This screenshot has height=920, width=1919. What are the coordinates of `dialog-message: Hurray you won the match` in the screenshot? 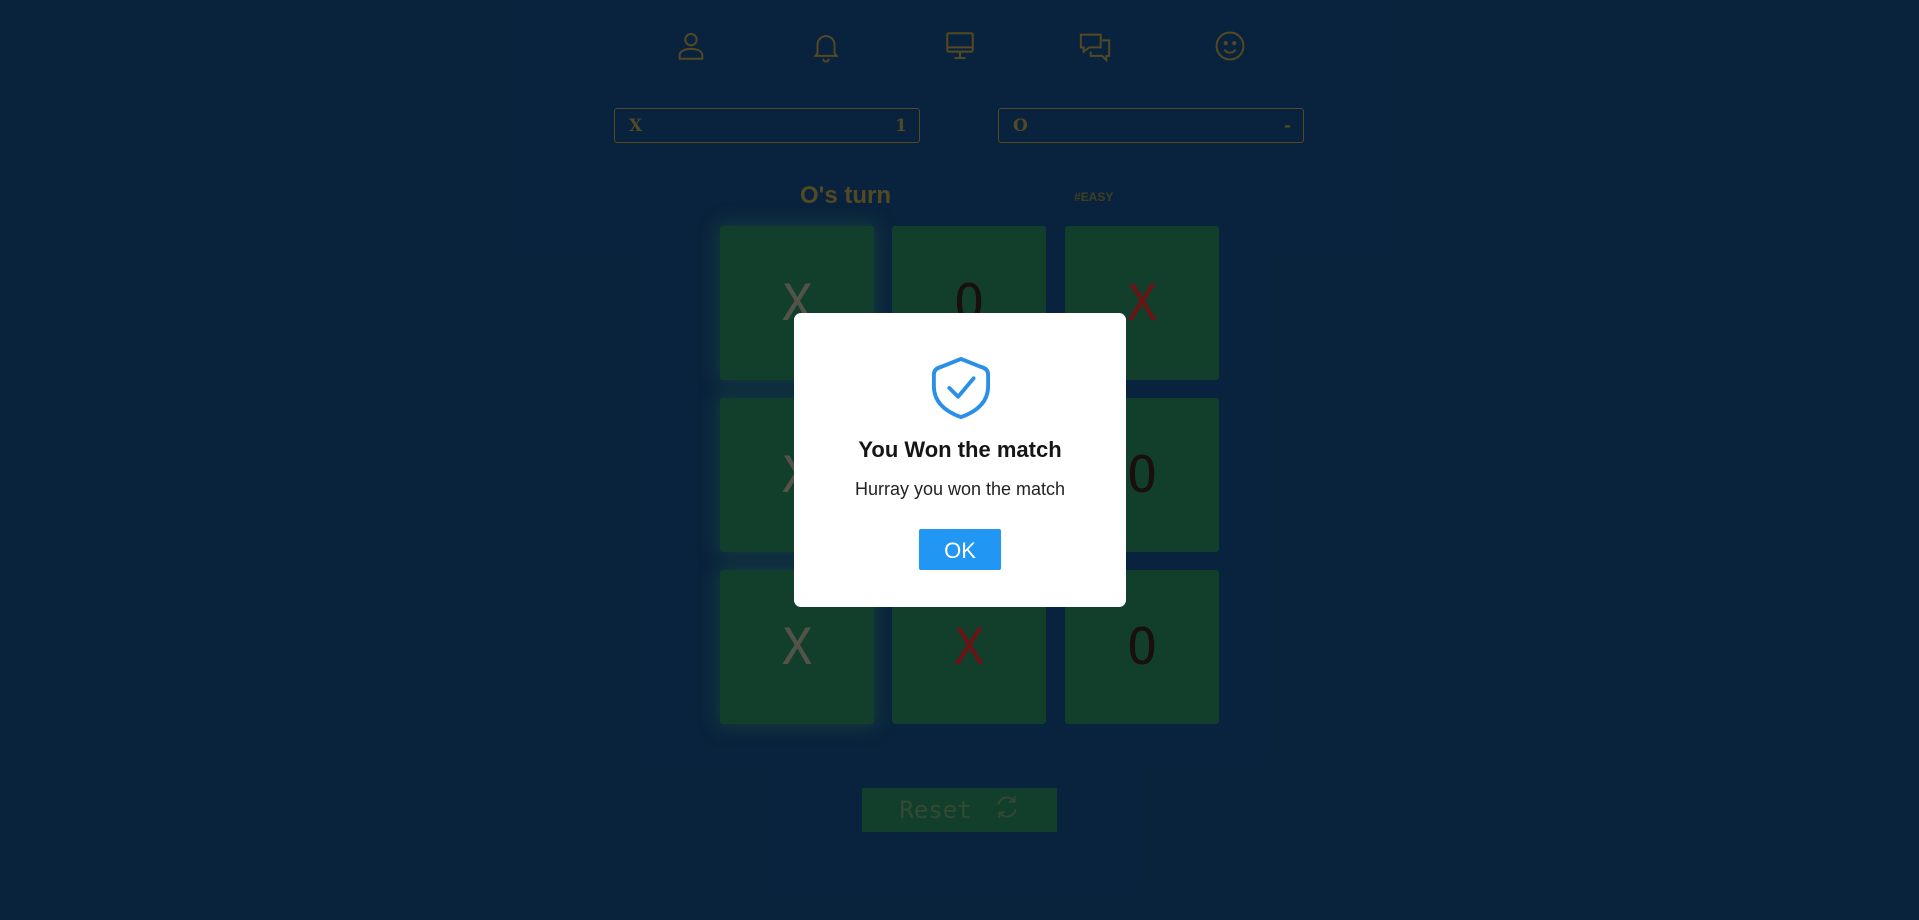 It's located at (960, 489).